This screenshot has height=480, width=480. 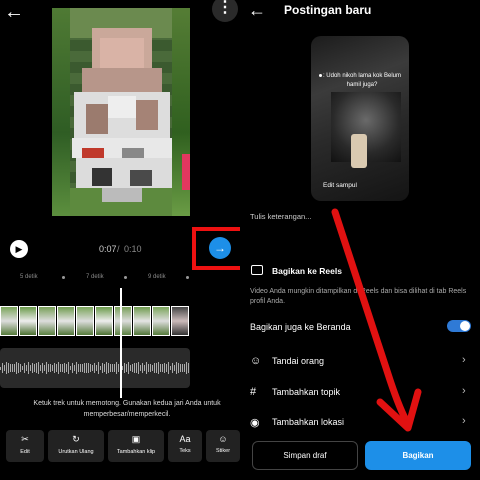 I want to click on audio-waveform, so click(x=95, y=368).